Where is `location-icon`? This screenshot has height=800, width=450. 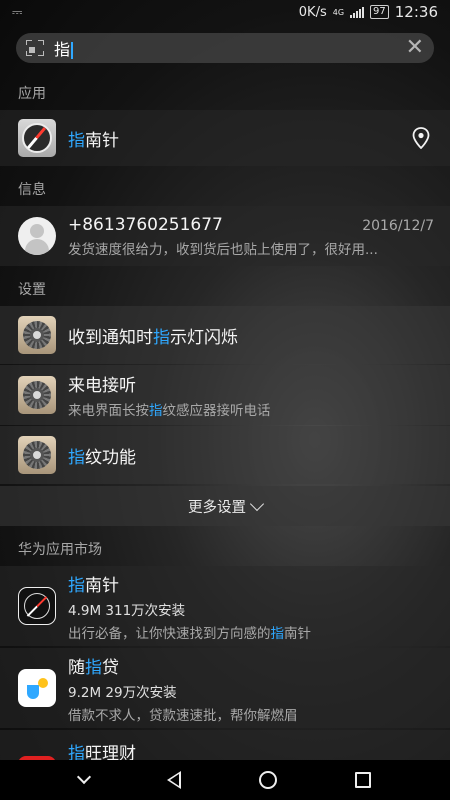 location-icon is located at coordinates (421, 138).